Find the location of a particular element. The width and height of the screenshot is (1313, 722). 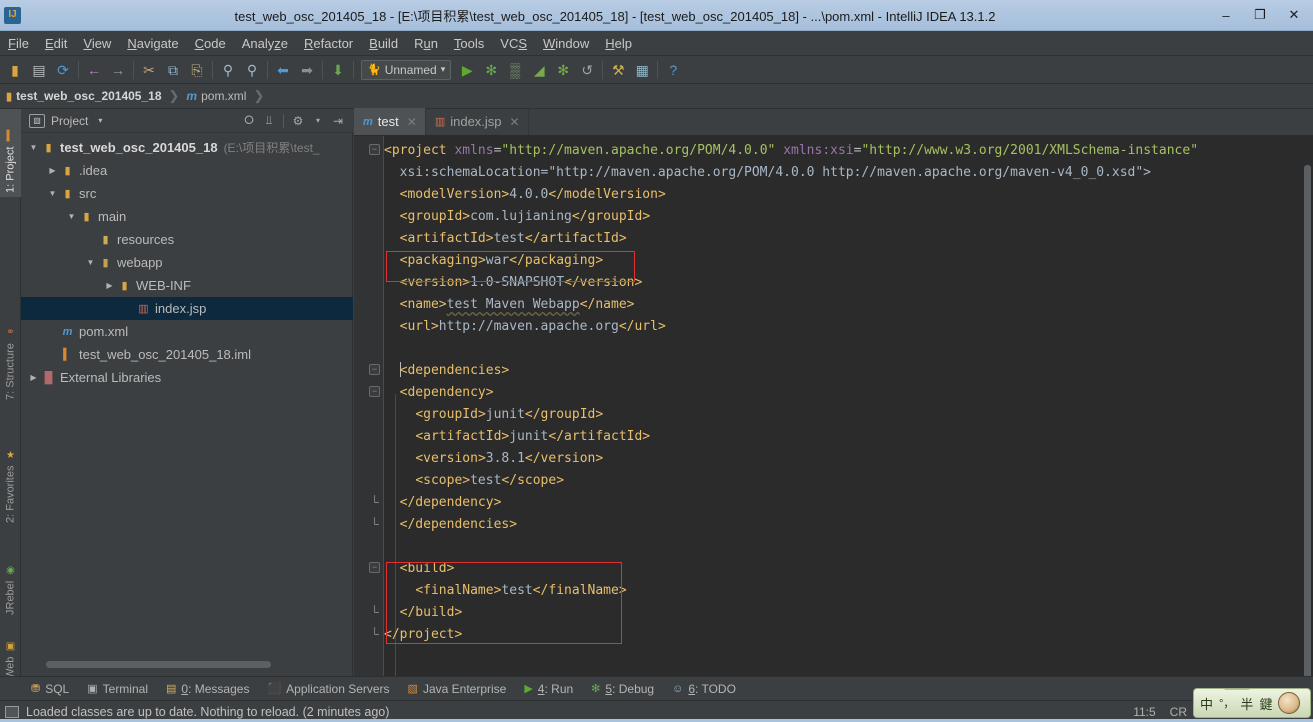

bottom-tool-6--todo: ☺ 6: TODO is located at coordinates (704, 689).